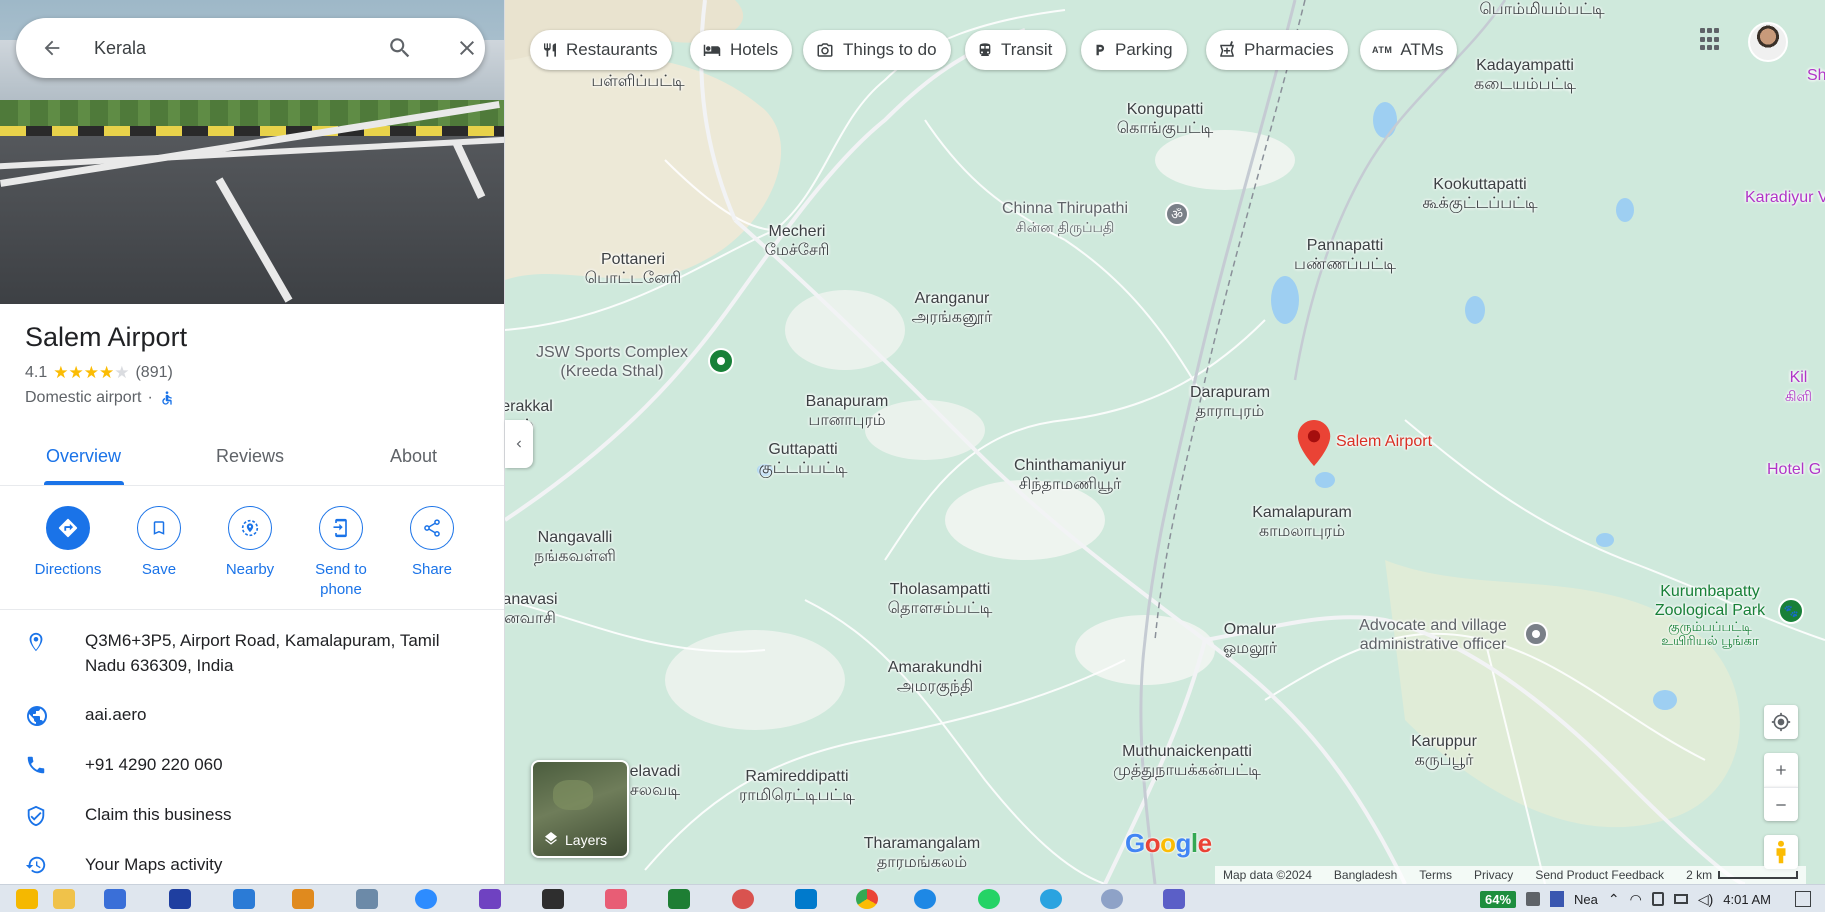  I want to click on map-label-pottaneri: Pottaneri பொட்டனேரி, so click(633, 269).